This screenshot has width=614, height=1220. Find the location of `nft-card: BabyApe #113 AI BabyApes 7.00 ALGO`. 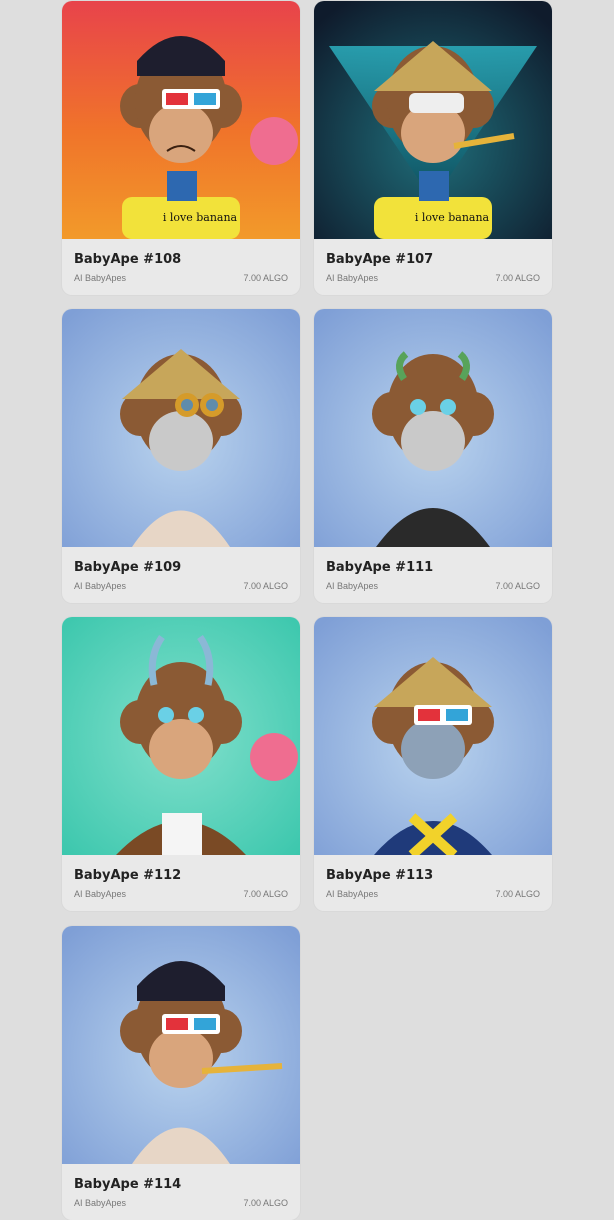

nft-card: BabyApe #113 AI BabyApes 7.00 ALGO is located at coordinates (433, 764).